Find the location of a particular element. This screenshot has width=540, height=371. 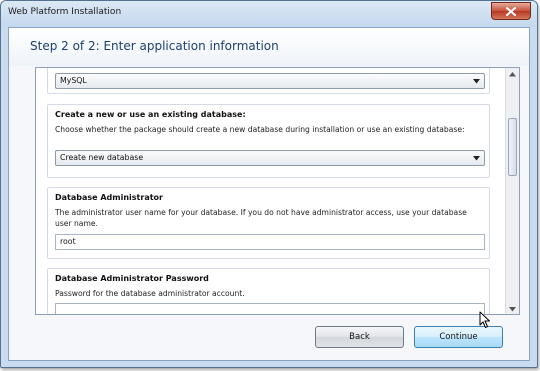

db-type-select: MySQL is located at coordinates (270, 81).